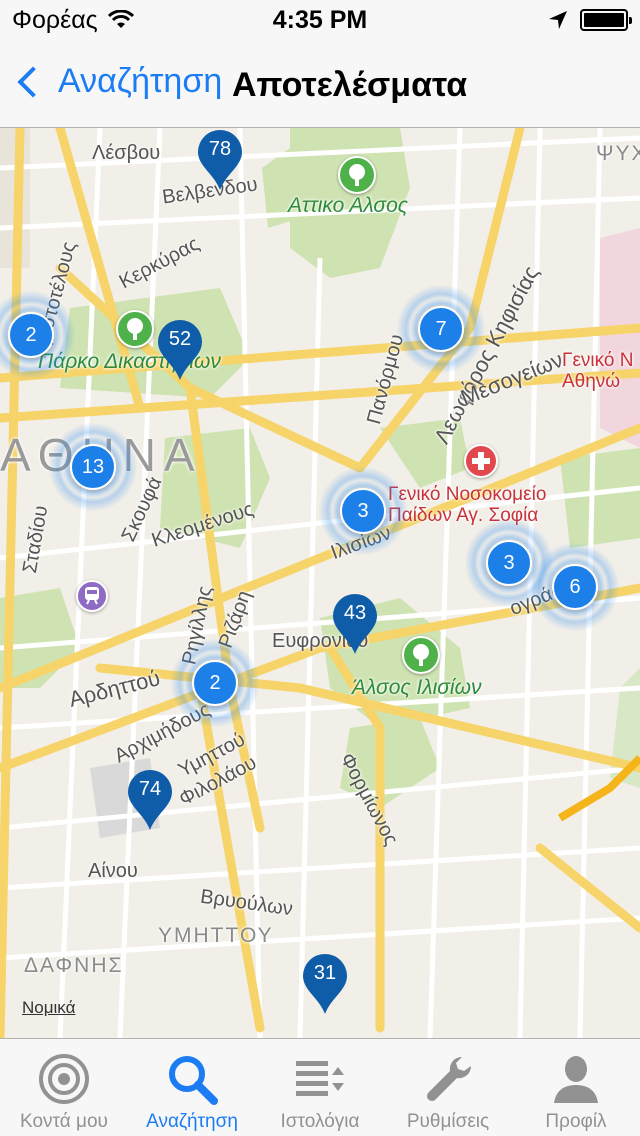  I want to click on map-pin: 74, so click(150, 800).